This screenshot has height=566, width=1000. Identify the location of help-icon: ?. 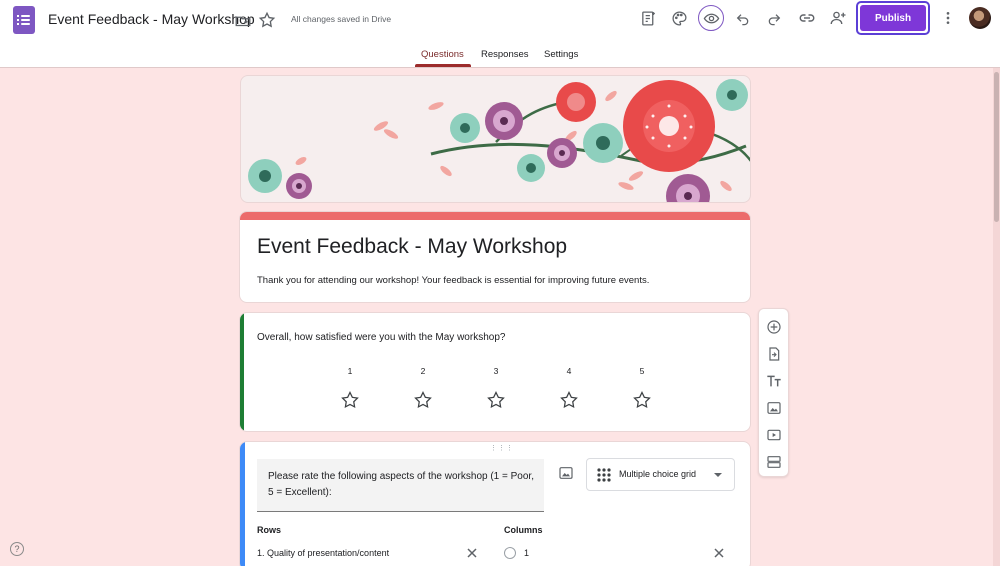
(17, 549).